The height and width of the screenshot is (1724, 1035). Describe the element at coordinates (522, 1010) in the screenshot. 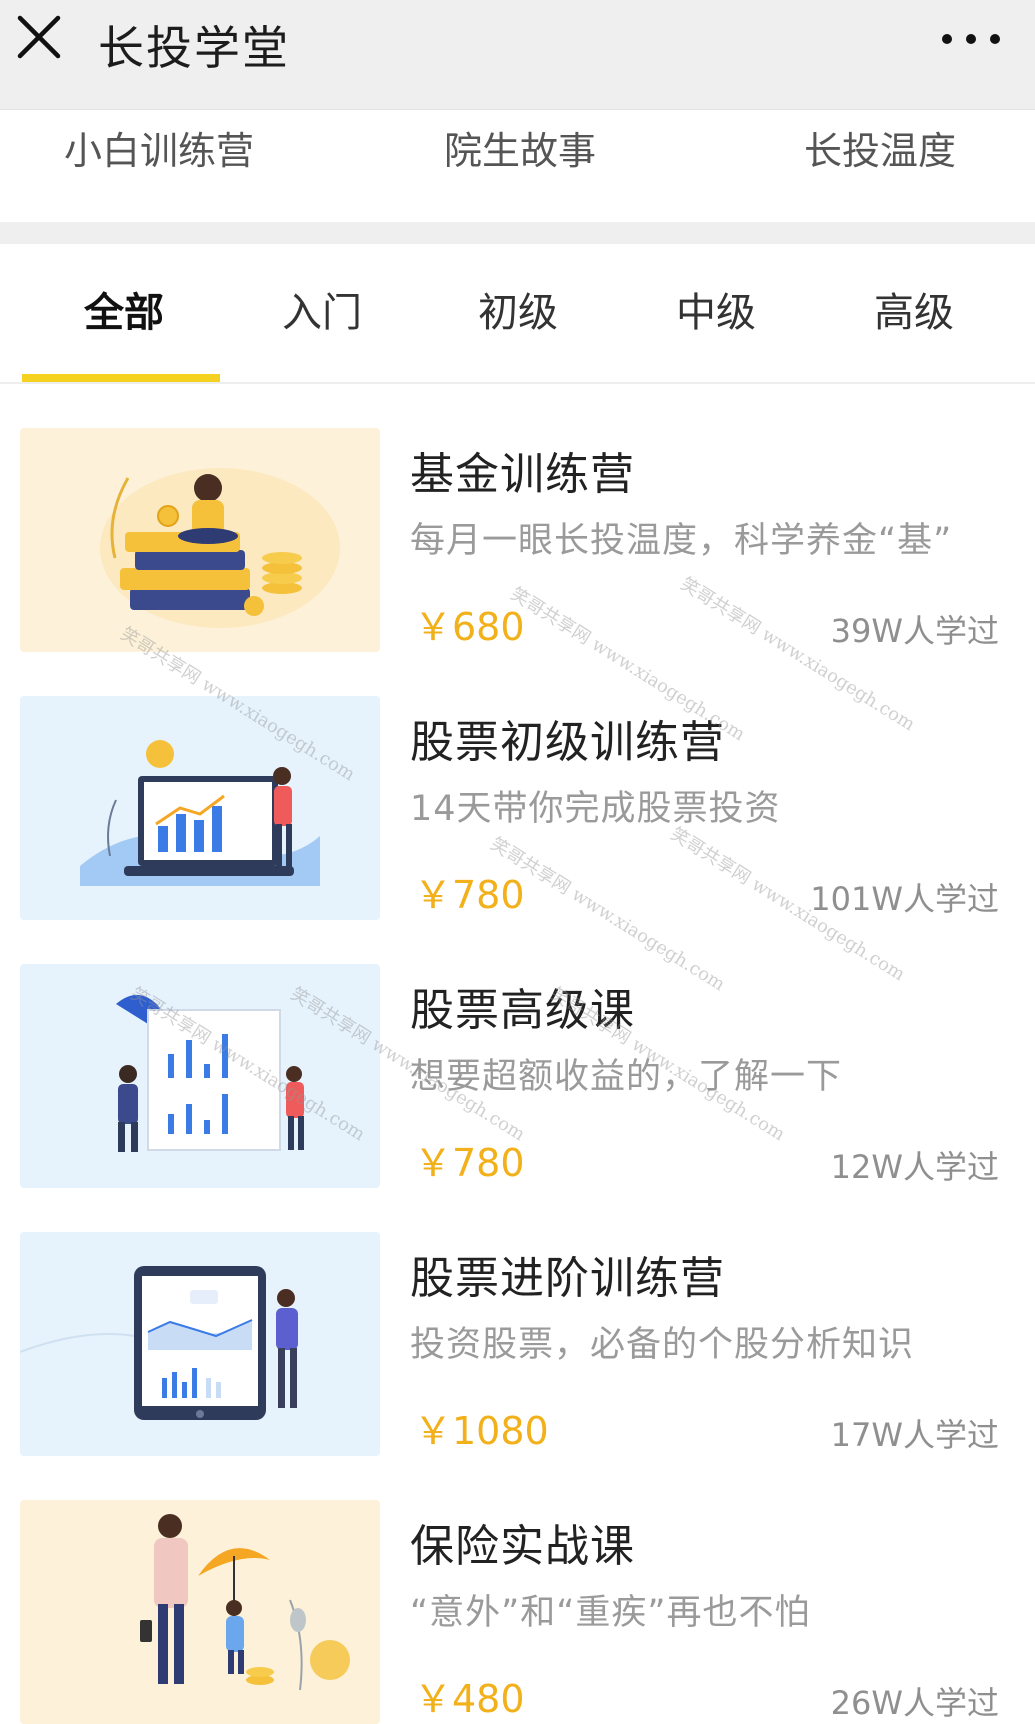

I see `course-title: 股票高级课` at that location.